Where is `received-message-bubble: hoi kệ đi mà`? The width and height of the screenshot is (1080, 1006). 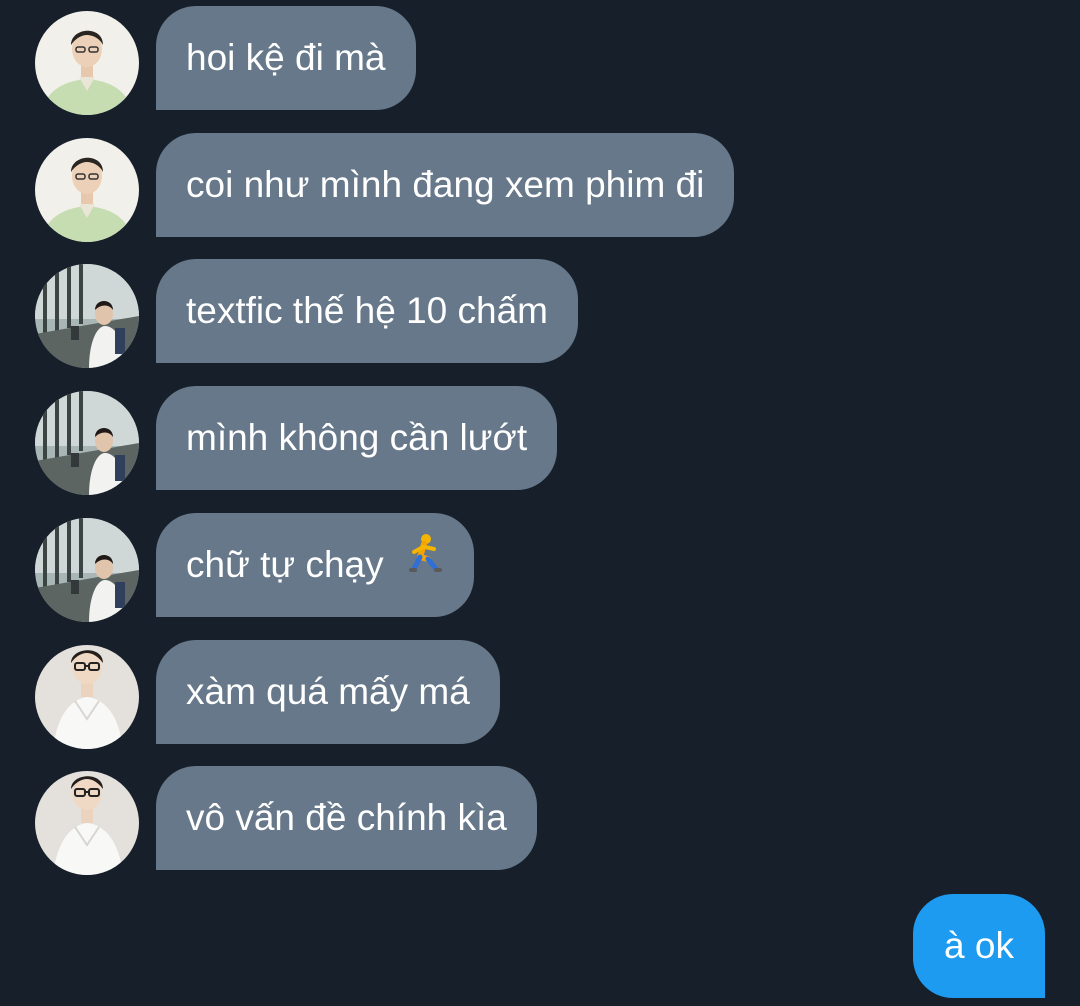 received-message-bubble: hoi kệ đi mà is located at coordinates (286, 58).